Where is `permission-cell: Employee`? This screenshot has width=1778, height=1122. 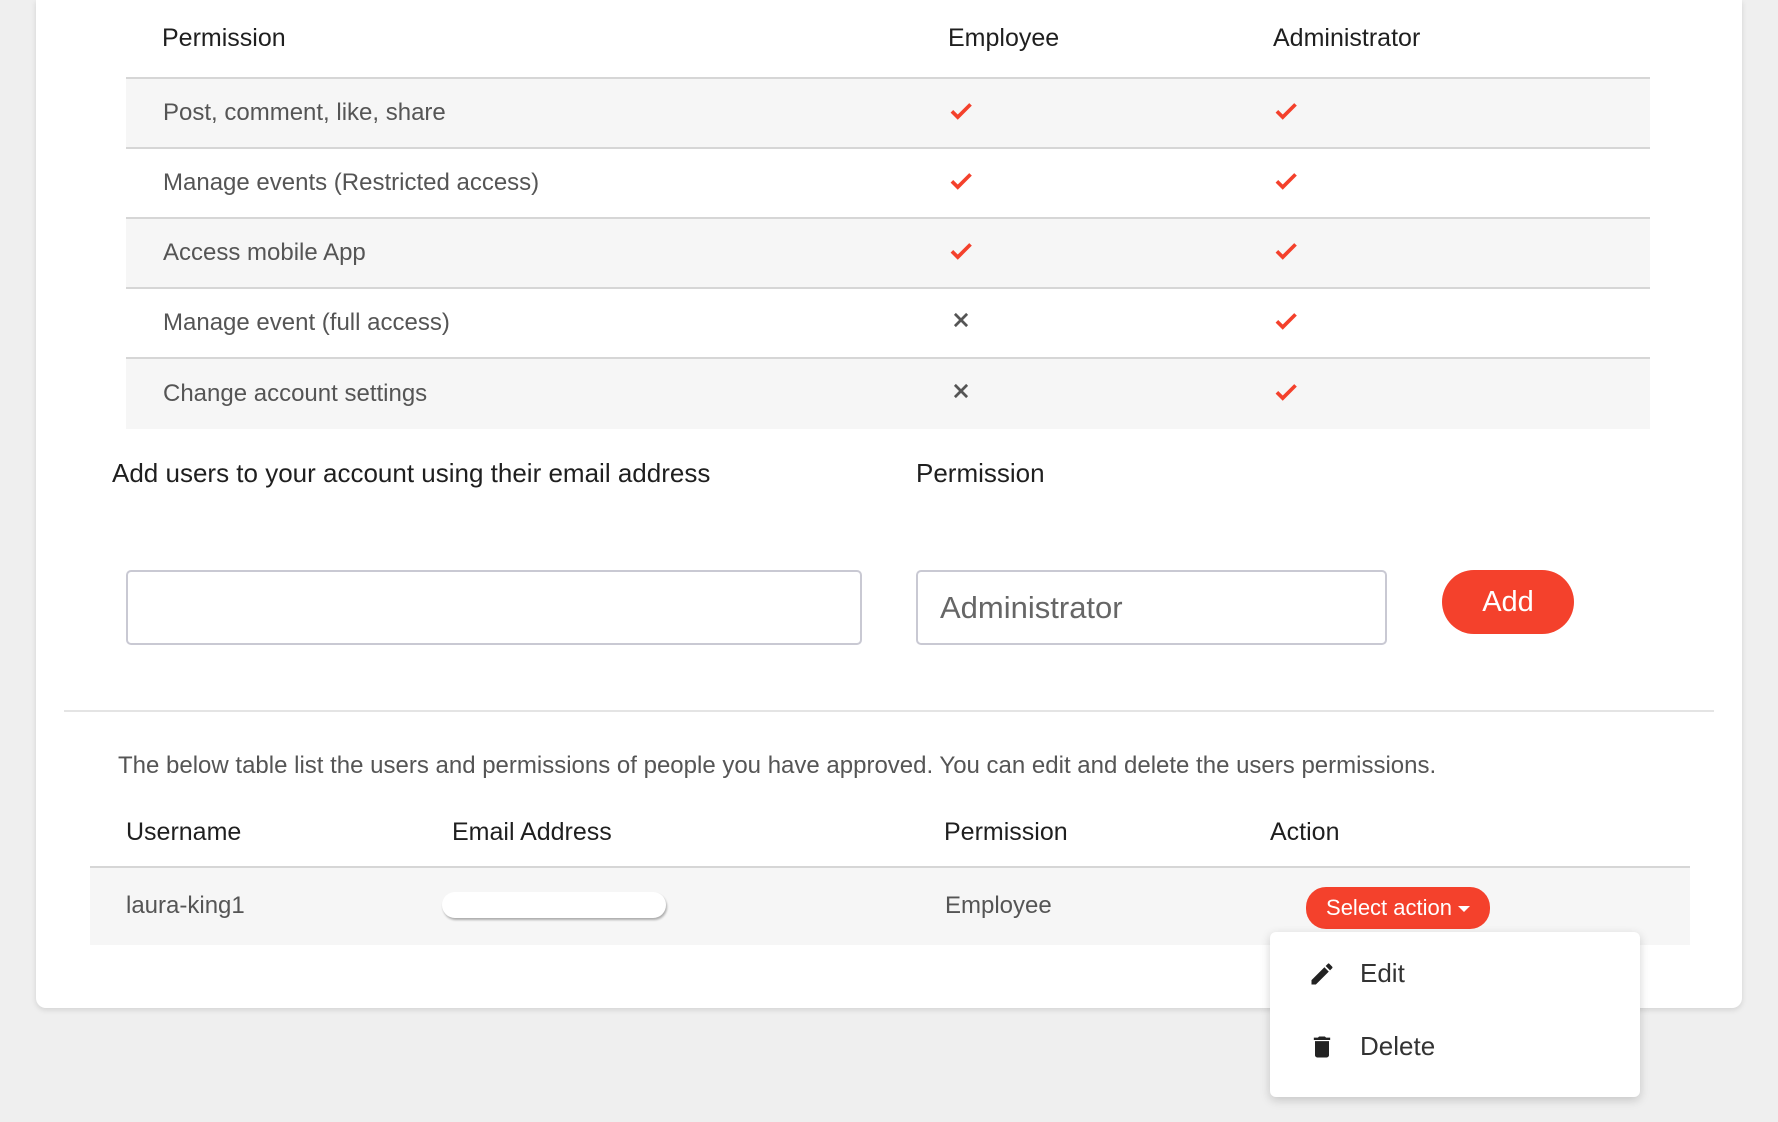 permission-cell: Employee is located at coordinates (998, 905).